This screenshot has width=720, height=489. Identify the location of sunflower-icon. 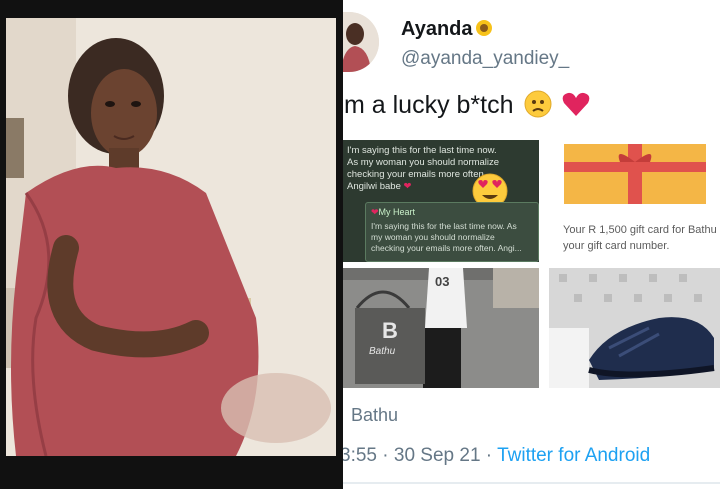
(484, 28).